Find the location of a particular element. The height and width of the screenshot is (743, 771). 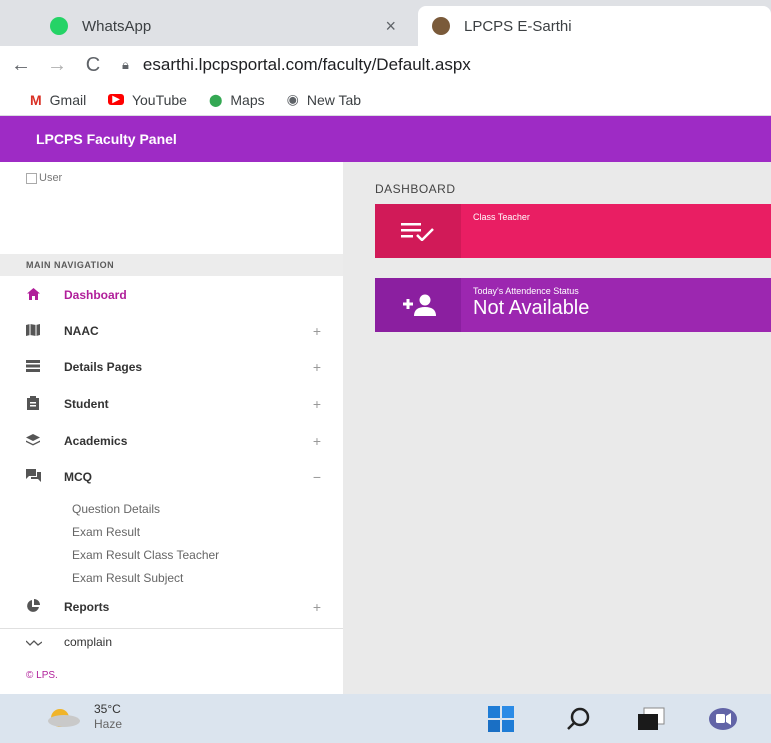

wave-icon is located at coordinates (34, 642).